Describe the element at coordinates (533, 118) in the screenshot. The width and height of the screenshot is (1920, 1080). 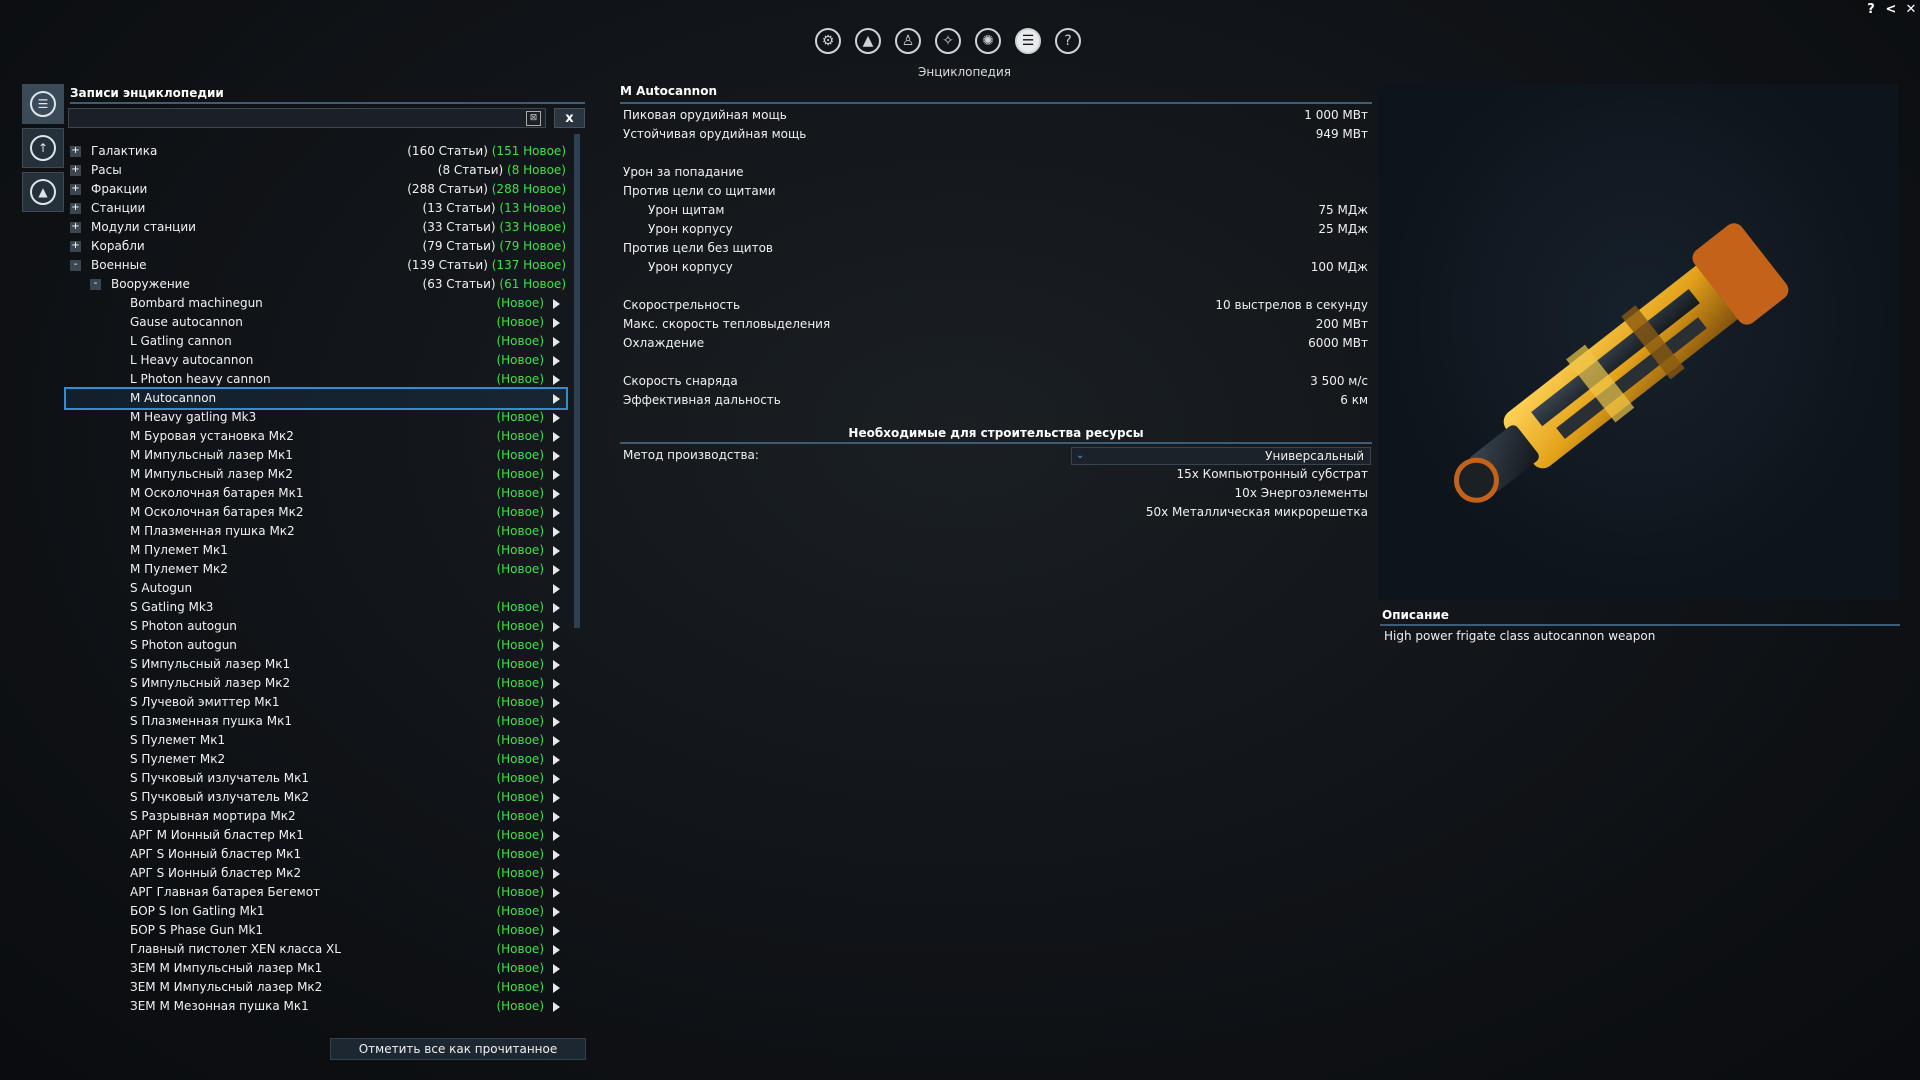
I see `search-clear-icon: ⊠` at that location.